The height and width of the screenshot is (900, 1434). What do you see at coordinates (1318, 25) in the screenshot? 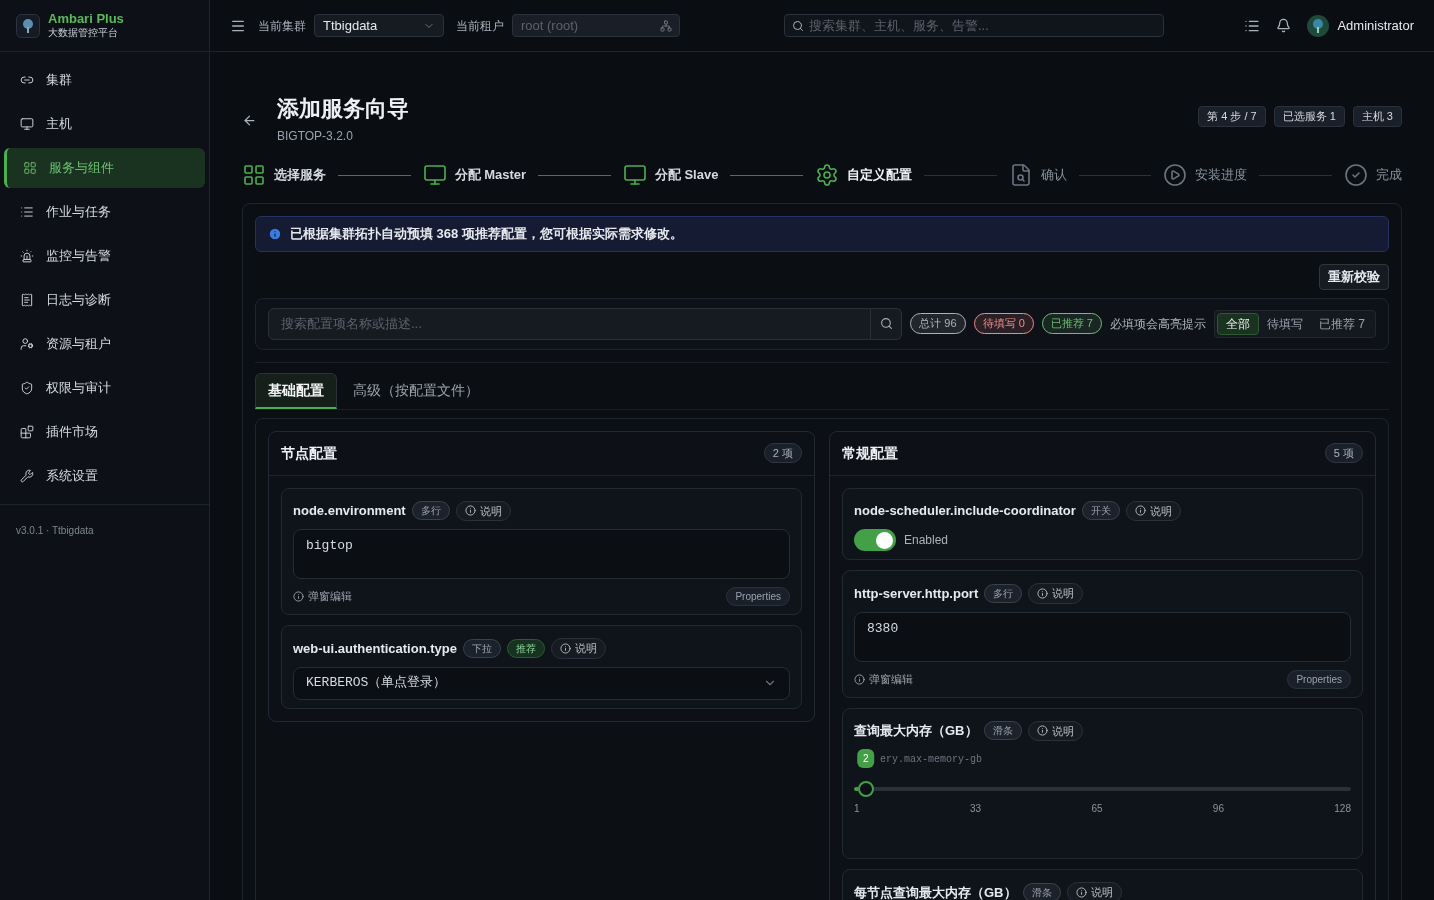
I see `avatar` at bounding box center [1318, 25].